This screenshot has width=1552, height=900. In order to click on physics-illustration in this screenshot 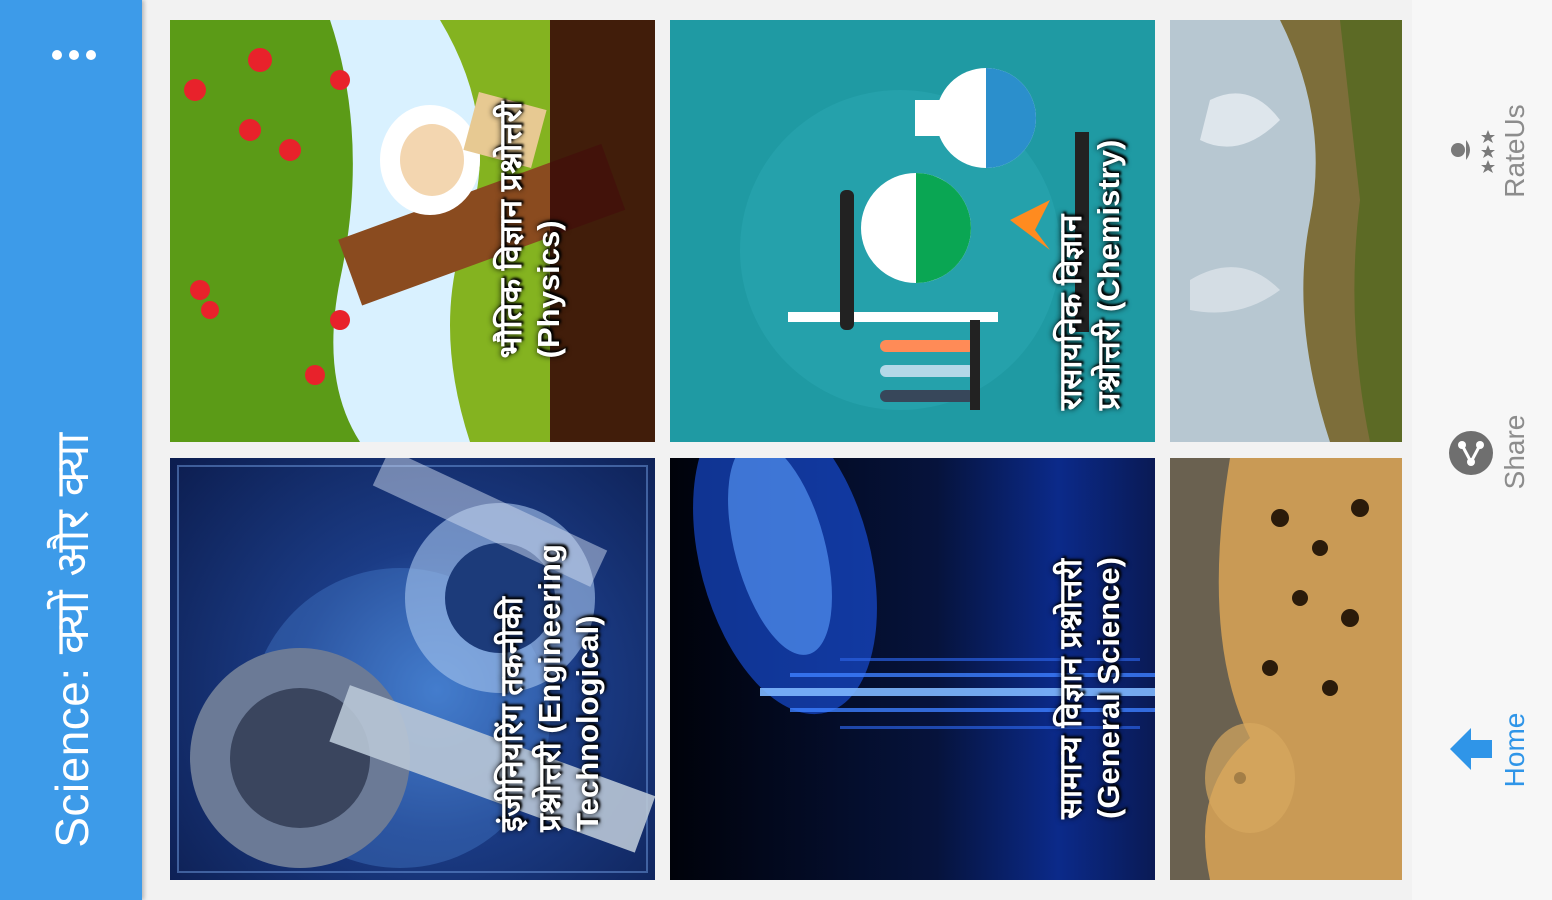, I will do `click(412, 231)`.